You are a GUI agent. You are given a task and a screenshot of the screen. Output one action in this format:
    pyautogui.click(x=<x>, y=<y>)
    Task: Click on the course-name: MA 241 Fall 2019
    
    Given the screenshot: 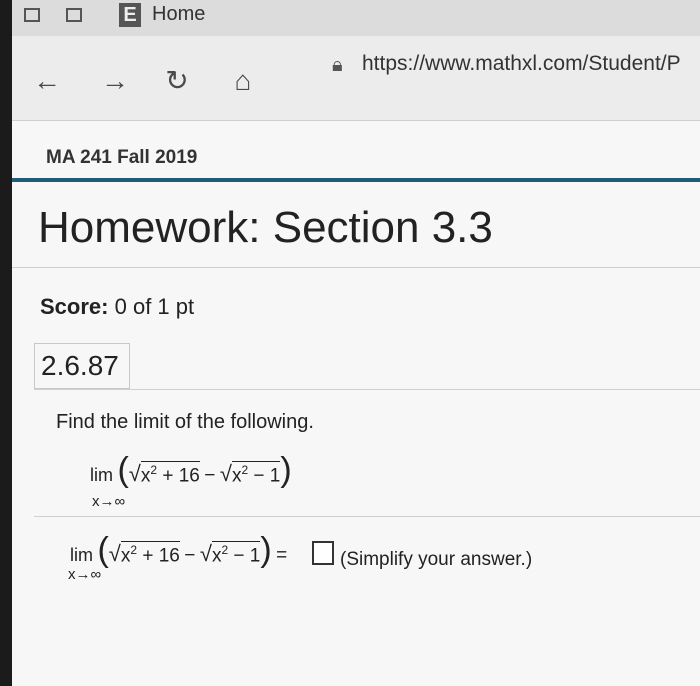 What is the action you would take?
    pyautogui.click(x=122, y=157)
    